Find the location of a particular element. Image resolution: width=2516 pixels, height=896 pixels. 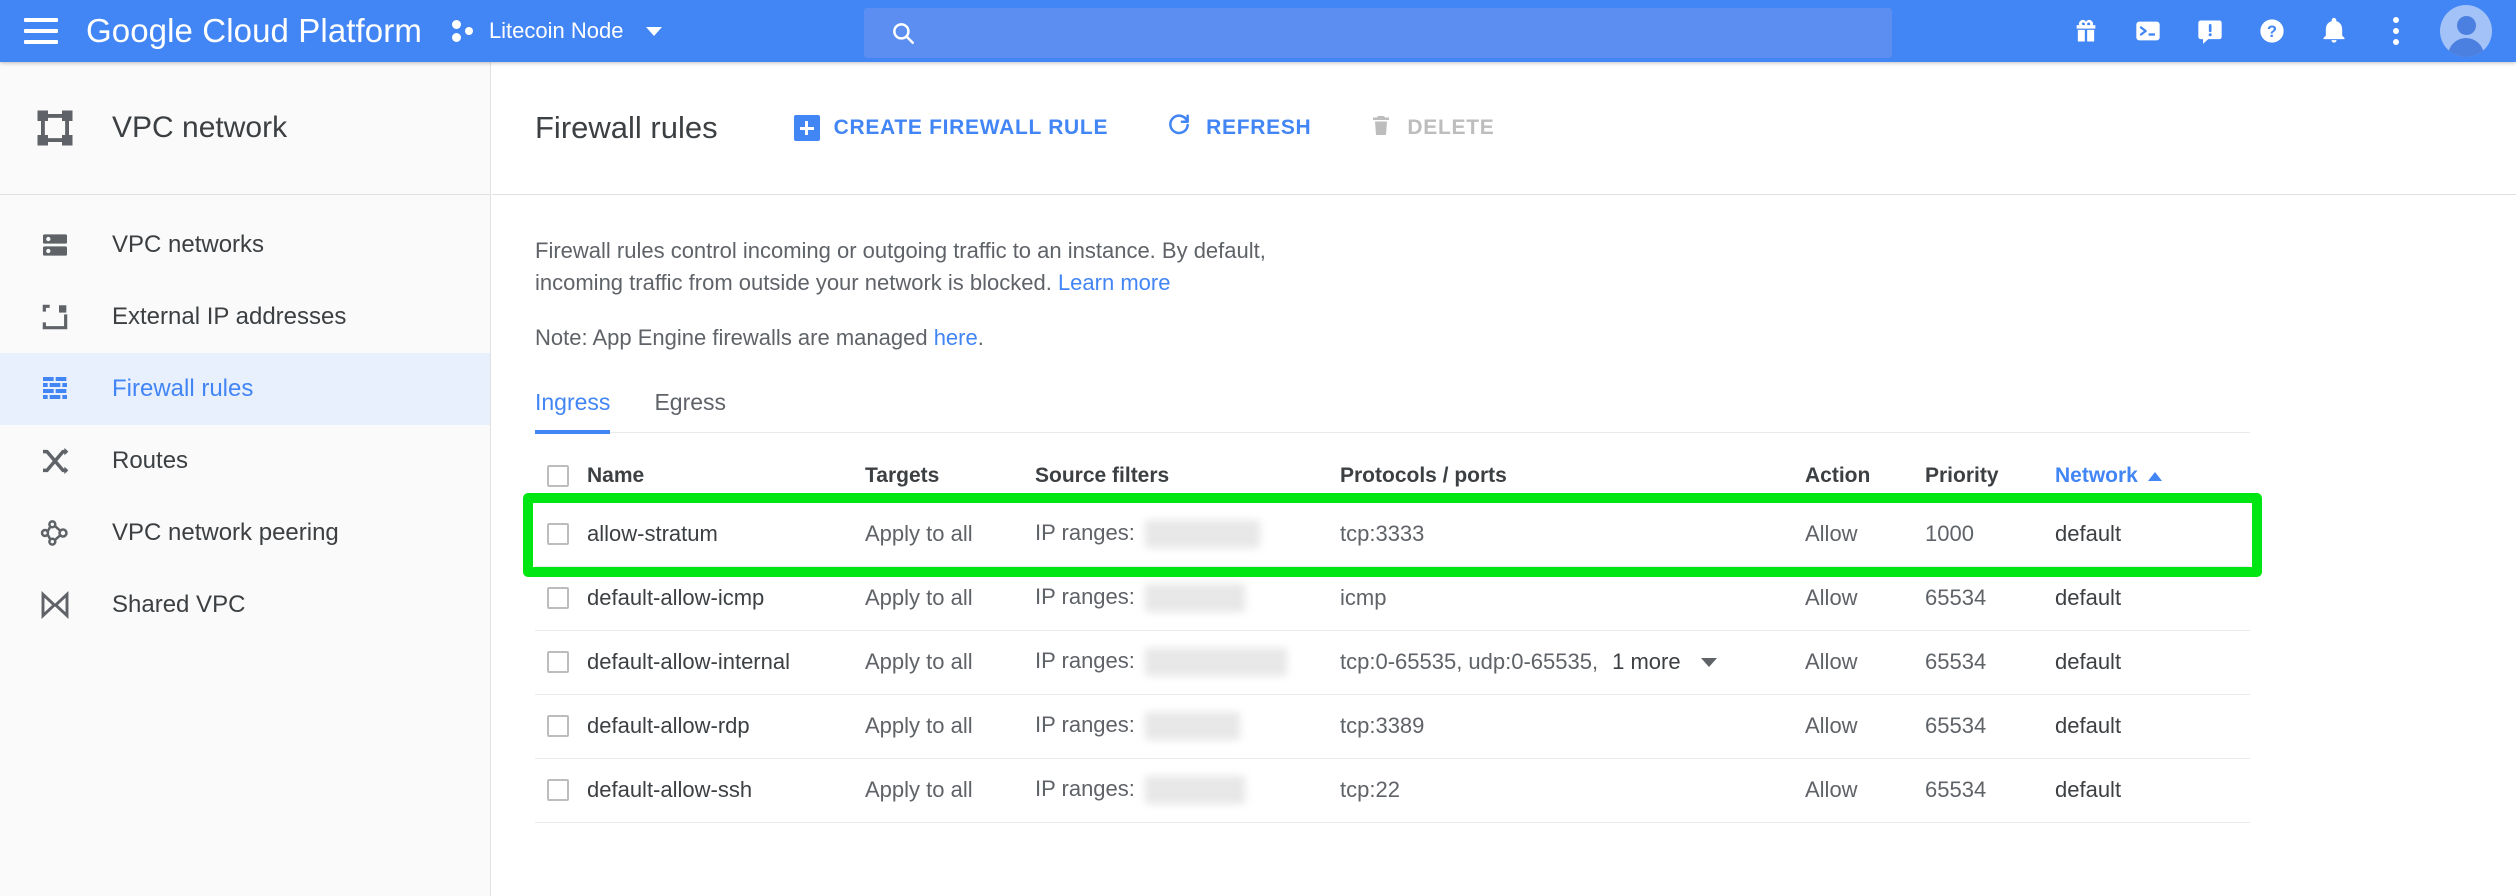

gift-icon is located at coordinates (2086, 31).